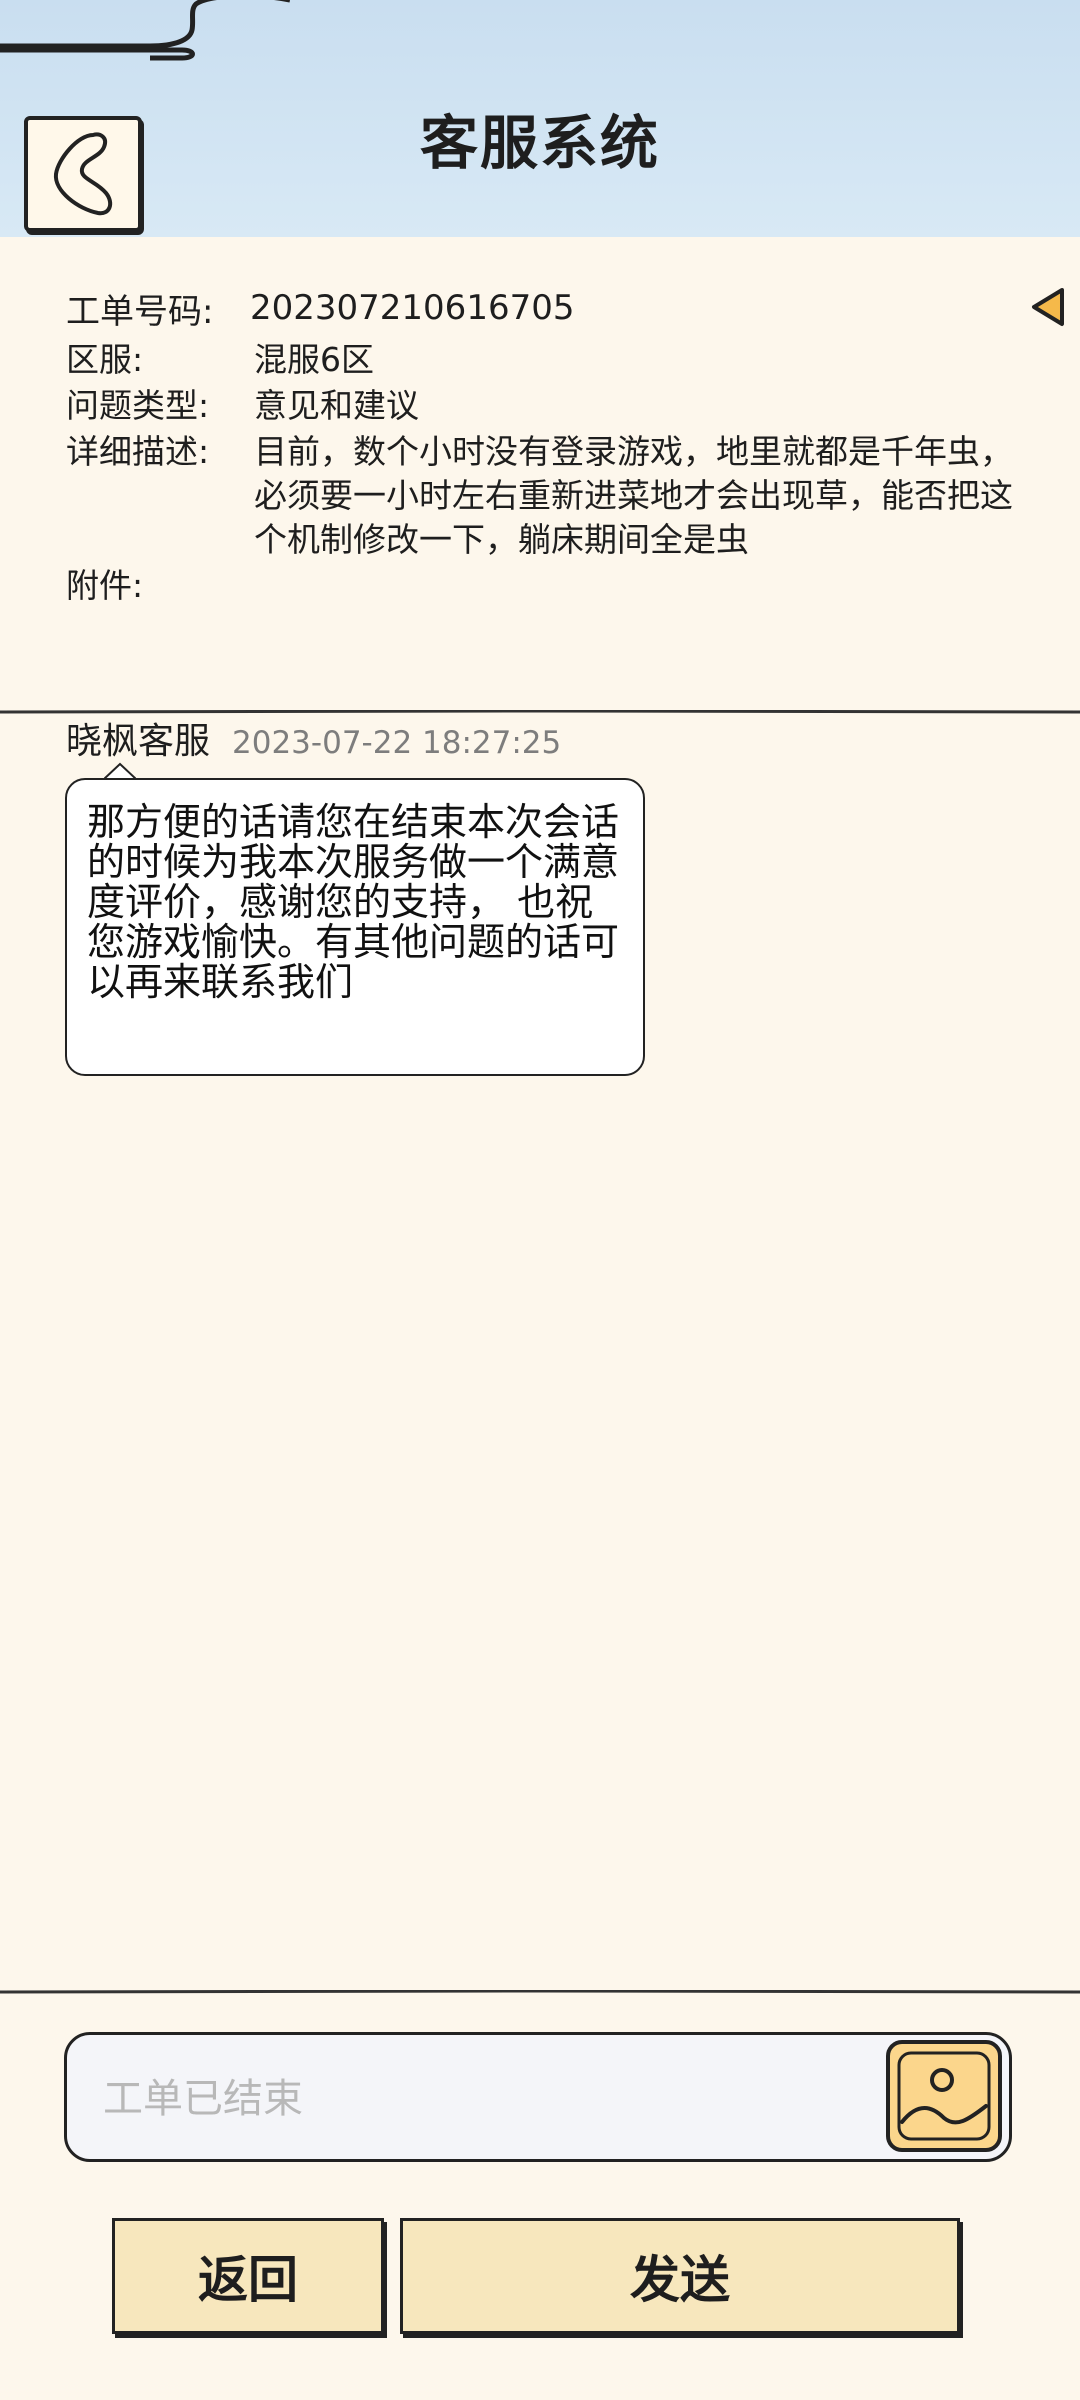 Image resolution: width=1080 pixels, height=2400 pixels. I want to click on ticket-number-value: 202307210616705, so click(412, 308).